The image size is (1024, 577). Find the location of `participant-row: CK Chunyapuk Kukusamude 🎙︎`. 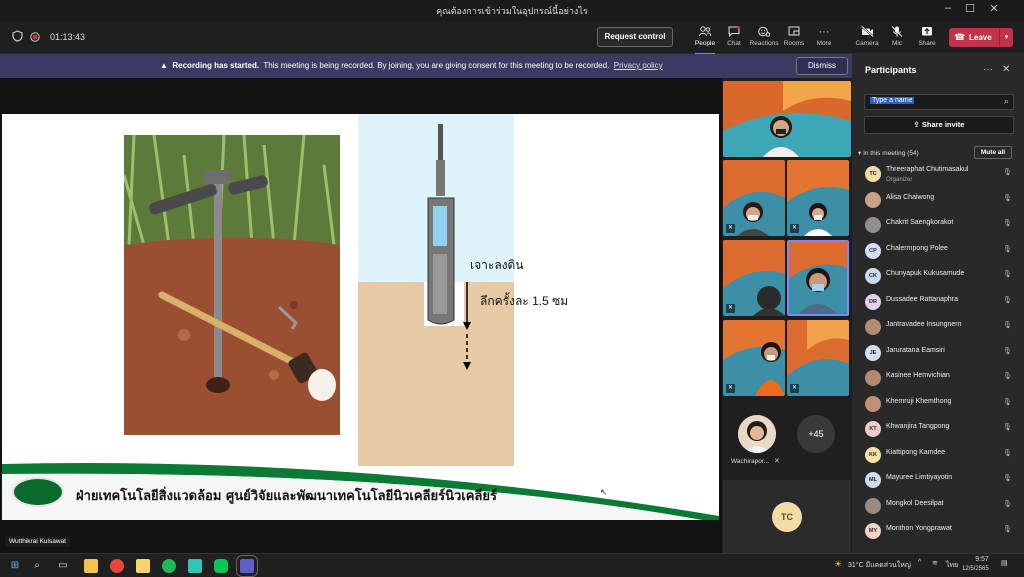

participant-row: CK Chunyapuk Kukusamude 🎙︎ is located at coordinates (938, 277).